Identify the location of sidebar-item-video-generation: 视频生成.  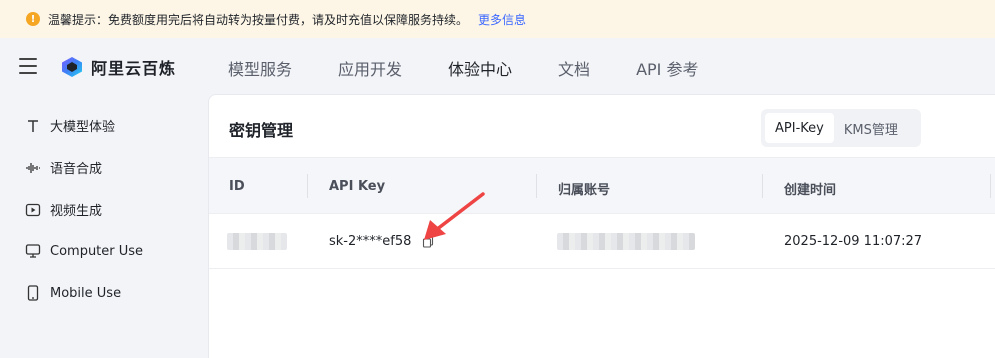
(63, 209).